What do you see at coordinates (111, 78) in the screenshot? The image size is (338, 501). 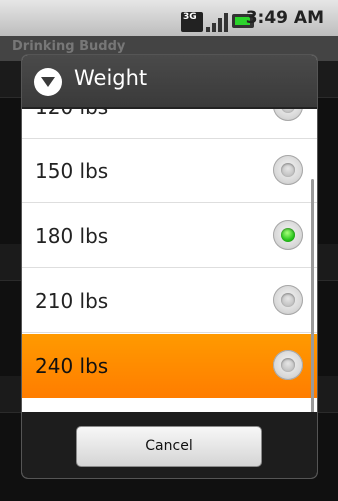 I see `dialog-title: Weight` at bounding box center [111, 78].